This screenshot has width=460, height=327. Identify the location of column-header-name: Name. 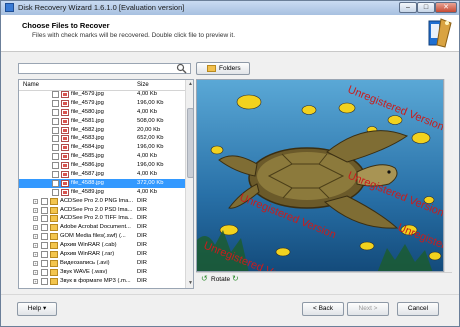
(31, 85).